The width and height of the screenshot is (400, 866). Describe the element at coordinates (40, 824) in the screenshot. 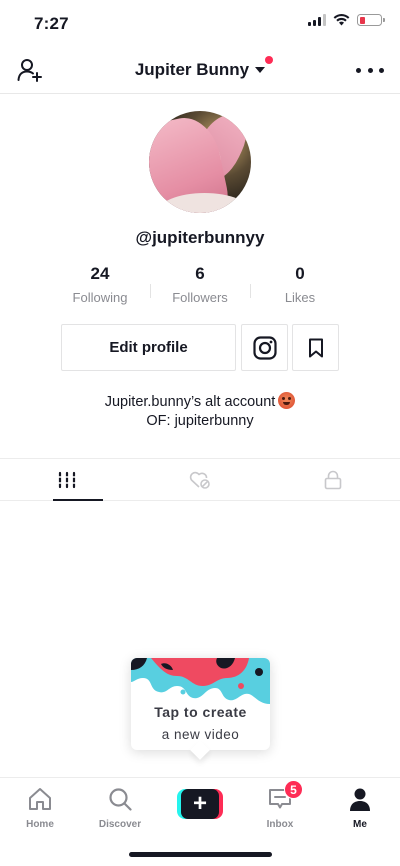

I see `nav-label: Home` at that location.